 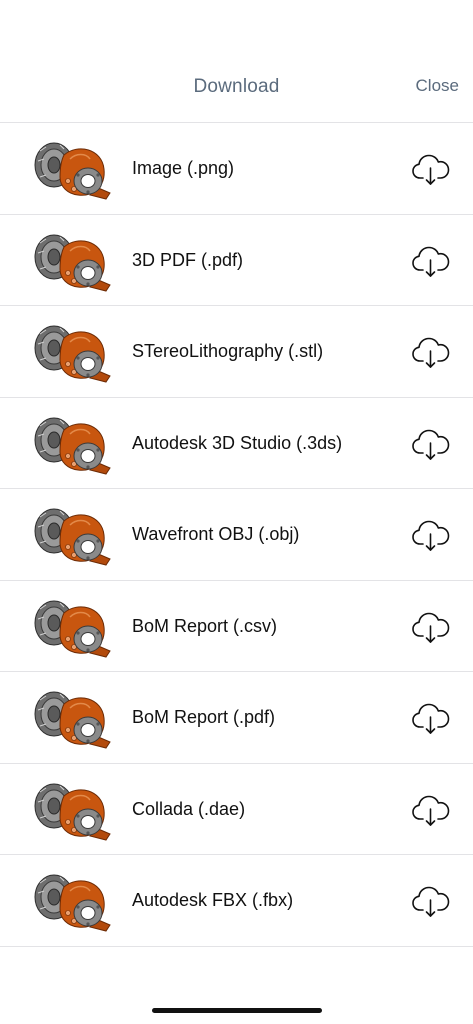 I want to click on list-item: BoM Report (.csv), so click(x=236, y=626).